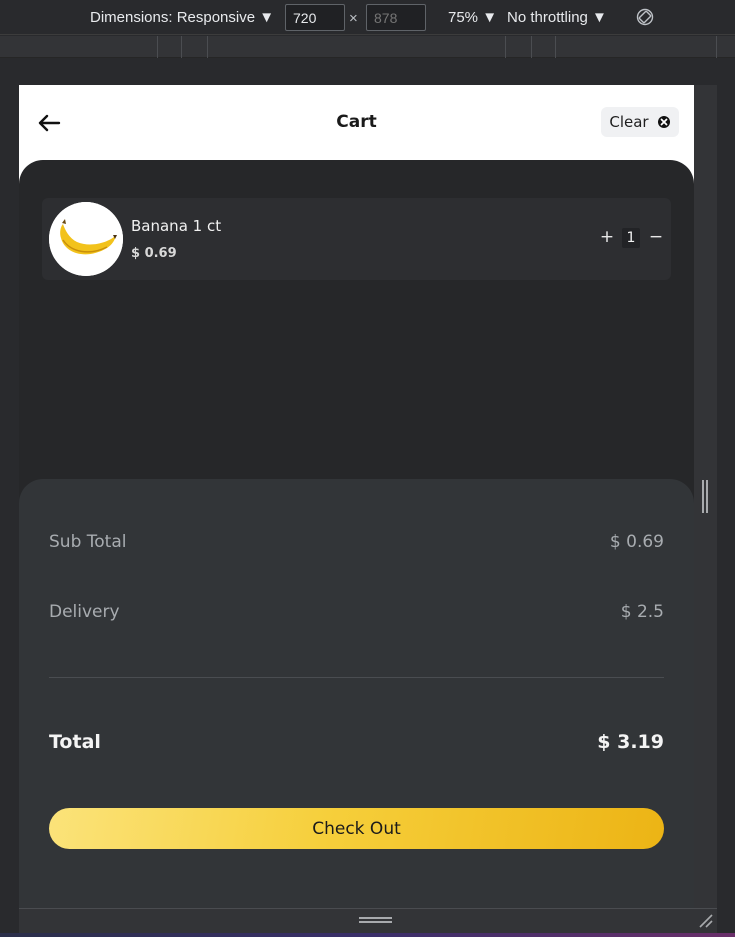 Image resolution: width=735 pixels, height=937 pixels. Describe the element at coordinates (705, 496) in the screenshot. I see `width-resize-handle` at that location.